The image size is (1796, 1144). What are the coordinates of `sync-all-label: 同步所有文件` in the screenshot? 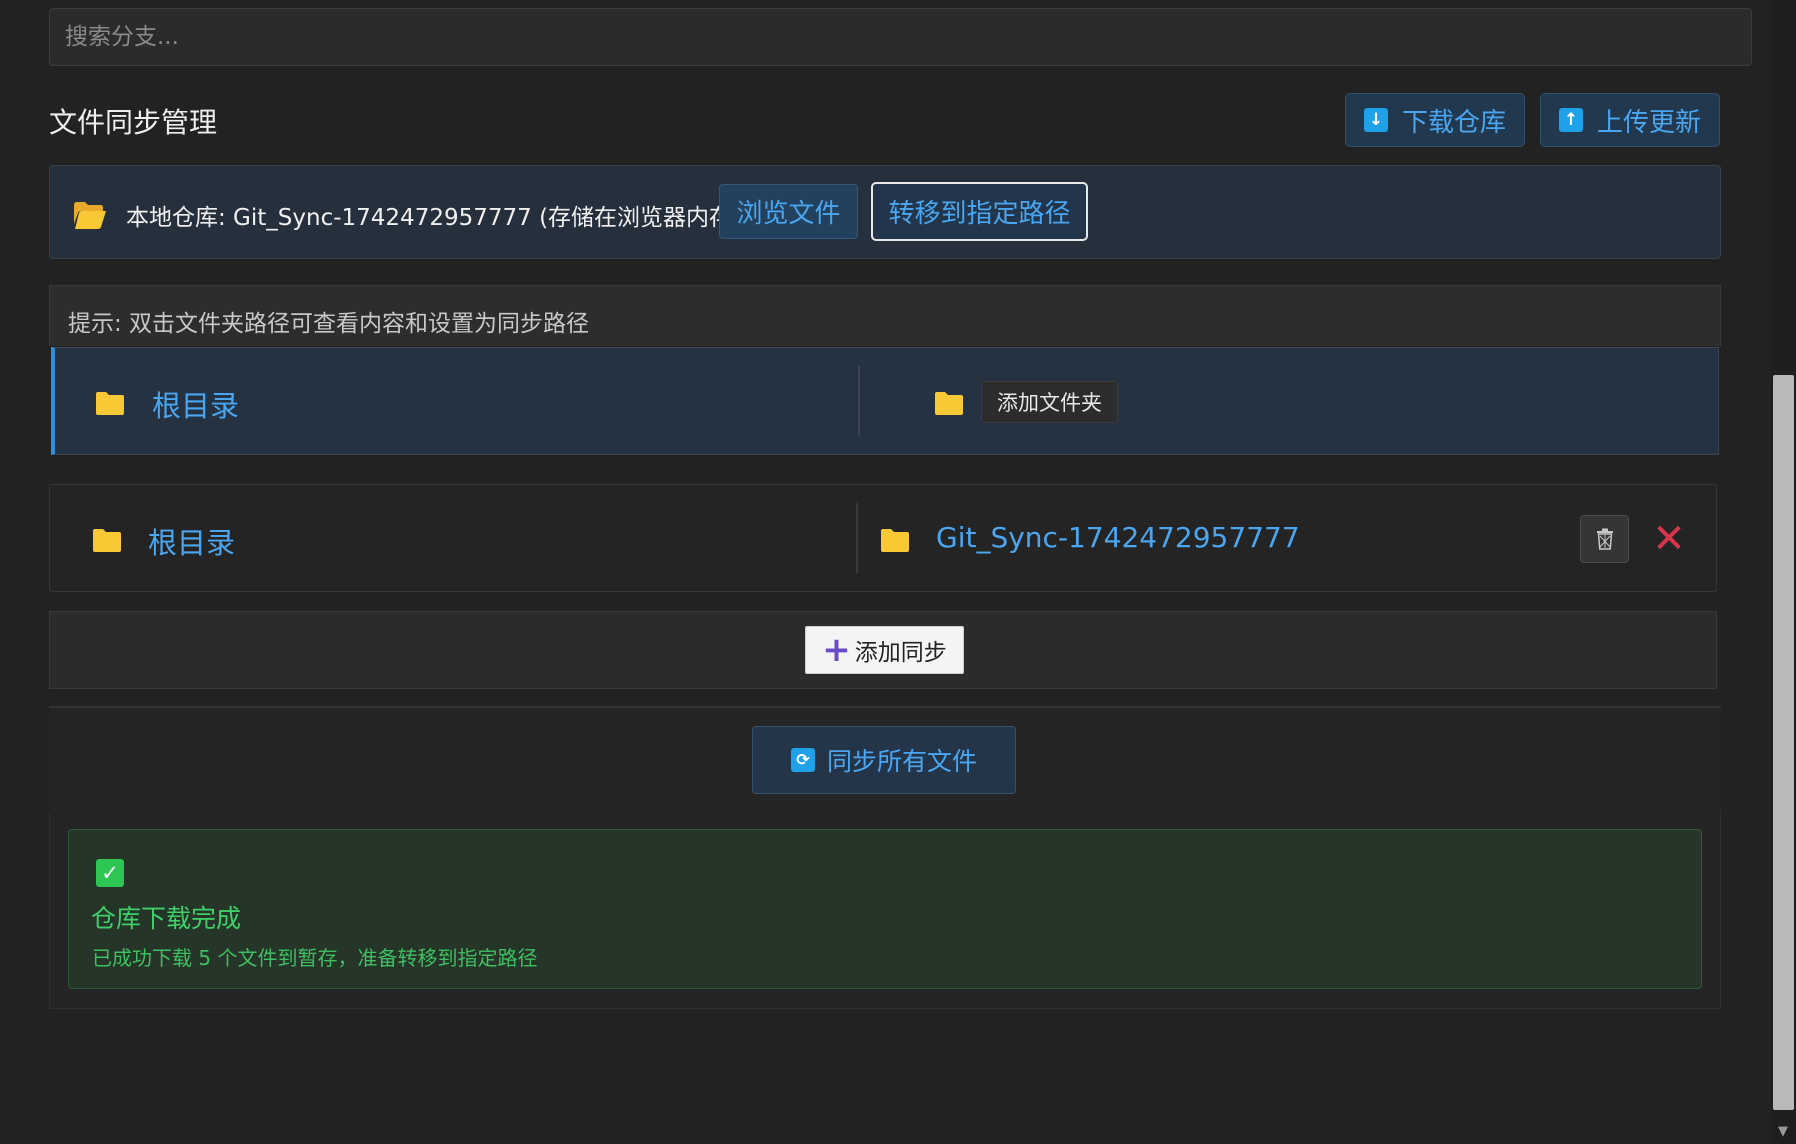 It's located at (901, 761).